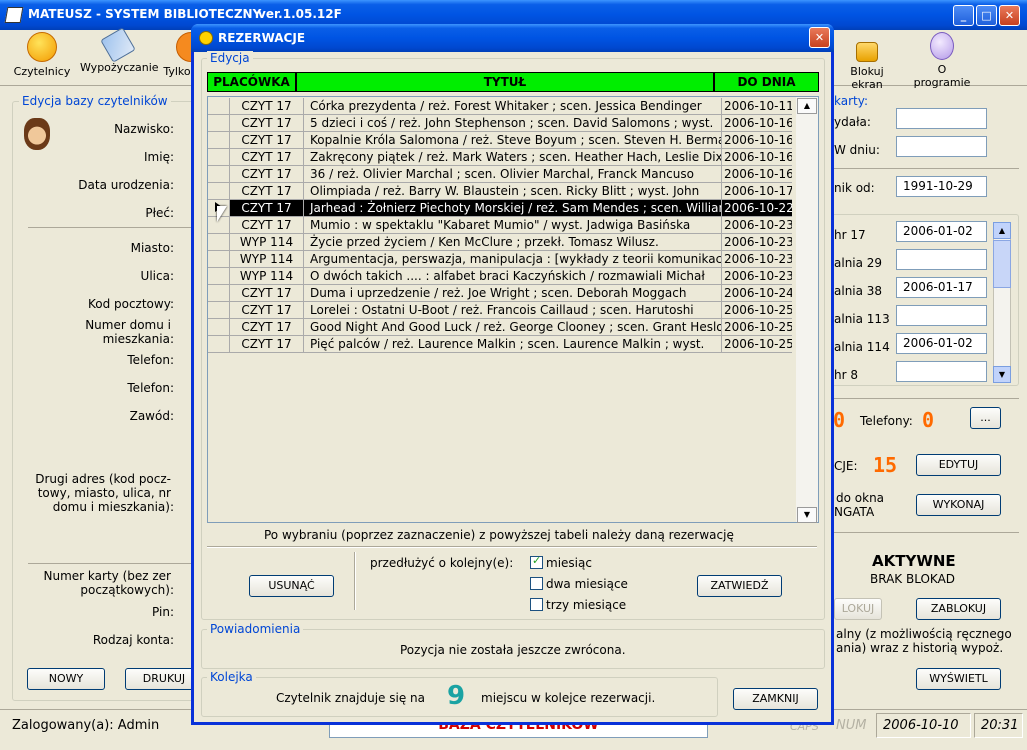 The height and width of the screenshot is (750, 1027). What do you see at coordinates (807, 309) in the screenshot?
I see `table-scrollbar` at bounding box center [807, 309].